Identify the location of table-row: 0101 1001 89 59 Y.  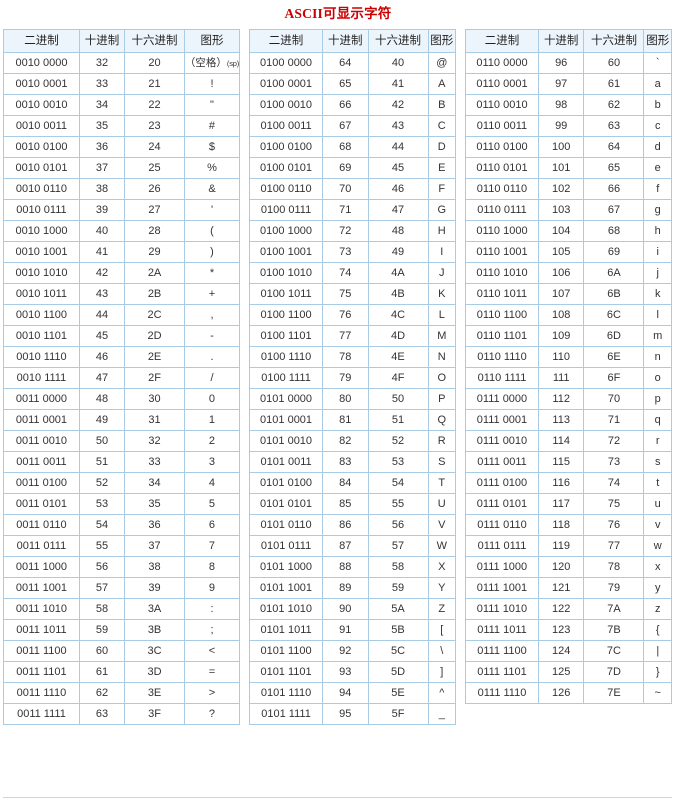
(353, 588).